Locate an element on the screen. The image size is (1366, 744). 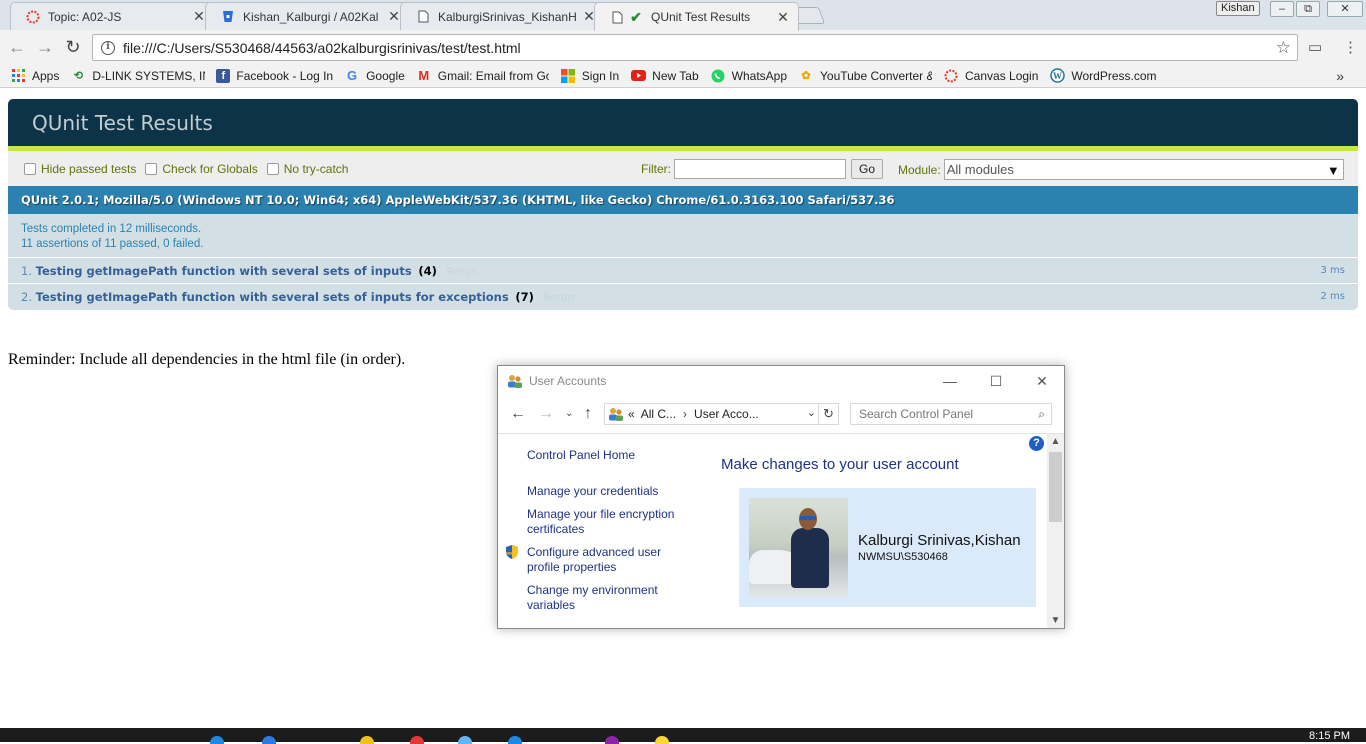
tab-topic-a02-js: Topic: A02-JS ✕ is located at coordinates (112, 16).